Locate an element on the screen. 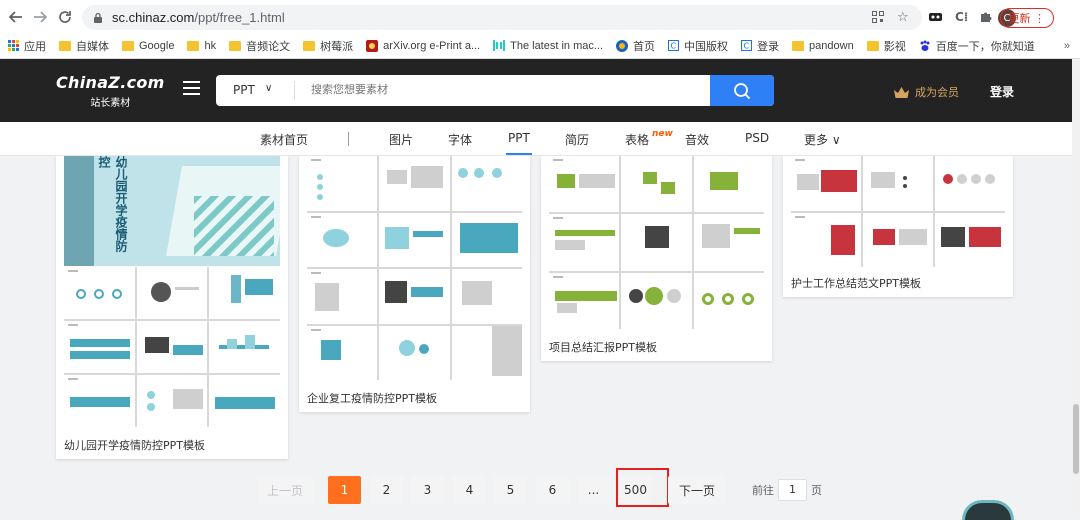  crown-icon is located at coordinates (901, 92).